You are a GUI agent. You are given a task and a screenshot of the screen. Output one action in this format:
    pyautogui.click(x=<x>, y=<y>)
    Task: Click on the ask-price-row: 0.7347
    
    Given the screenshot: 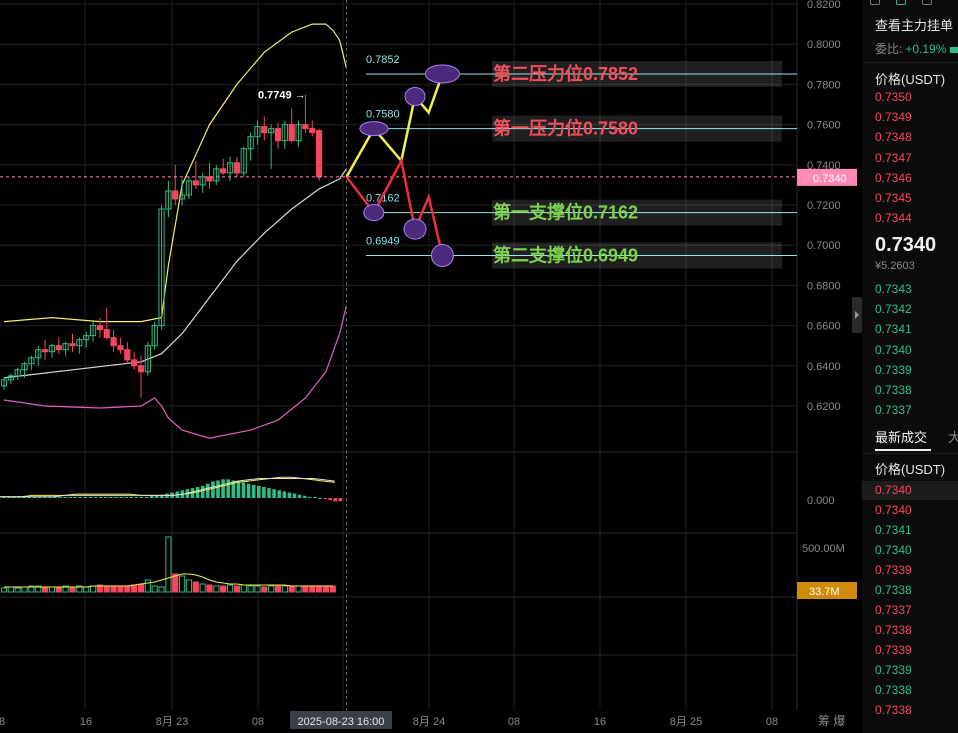 What is the action you would take?
    pyautogui.click(x=893, y=158)
    